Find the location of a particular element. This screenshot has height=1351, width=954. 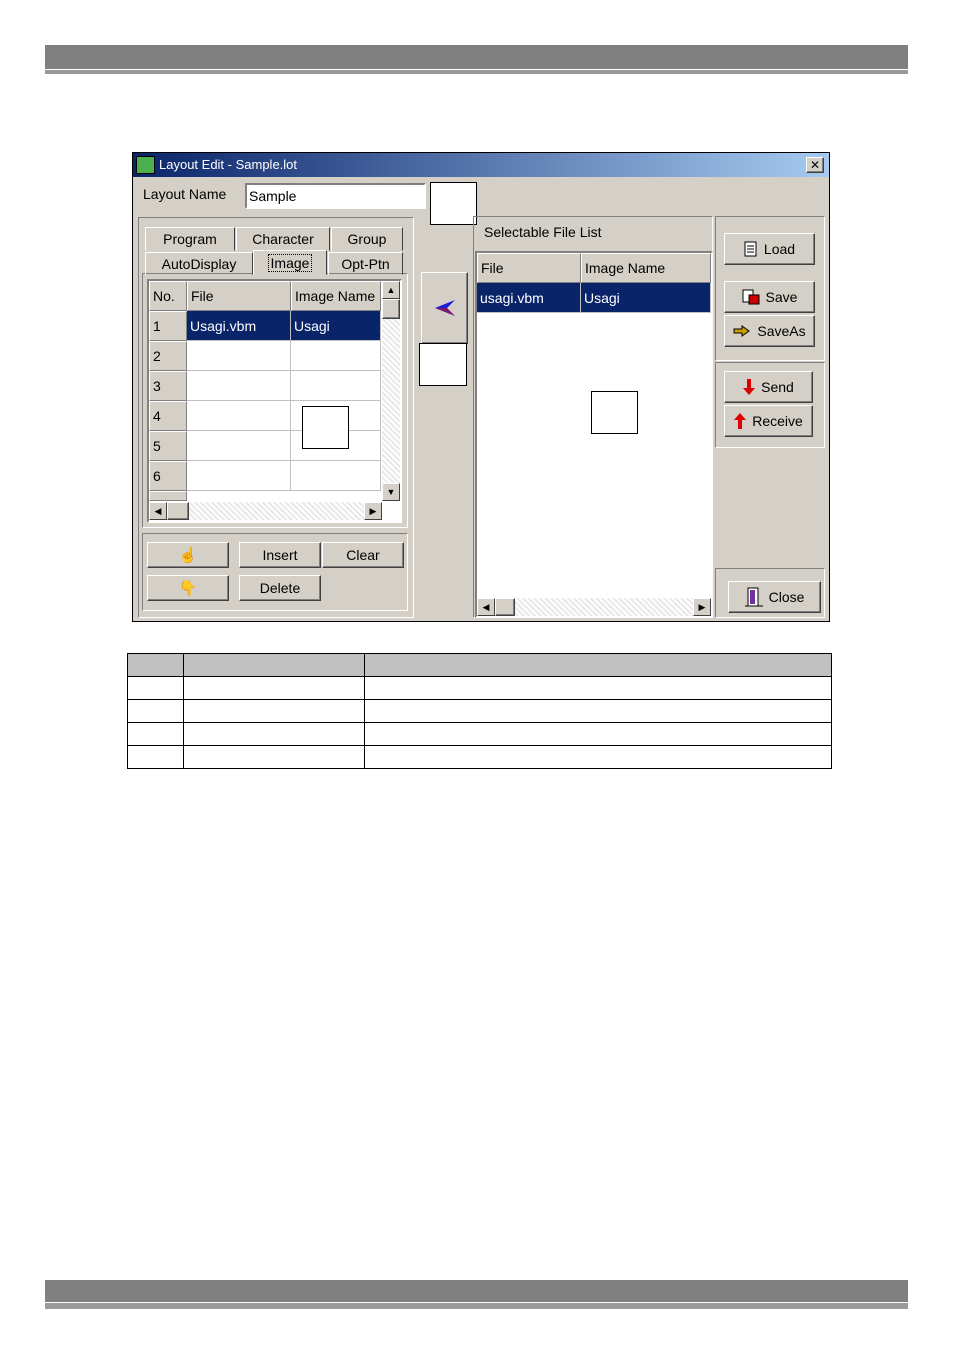

save-button: Save is located at coordinates (769, 297).